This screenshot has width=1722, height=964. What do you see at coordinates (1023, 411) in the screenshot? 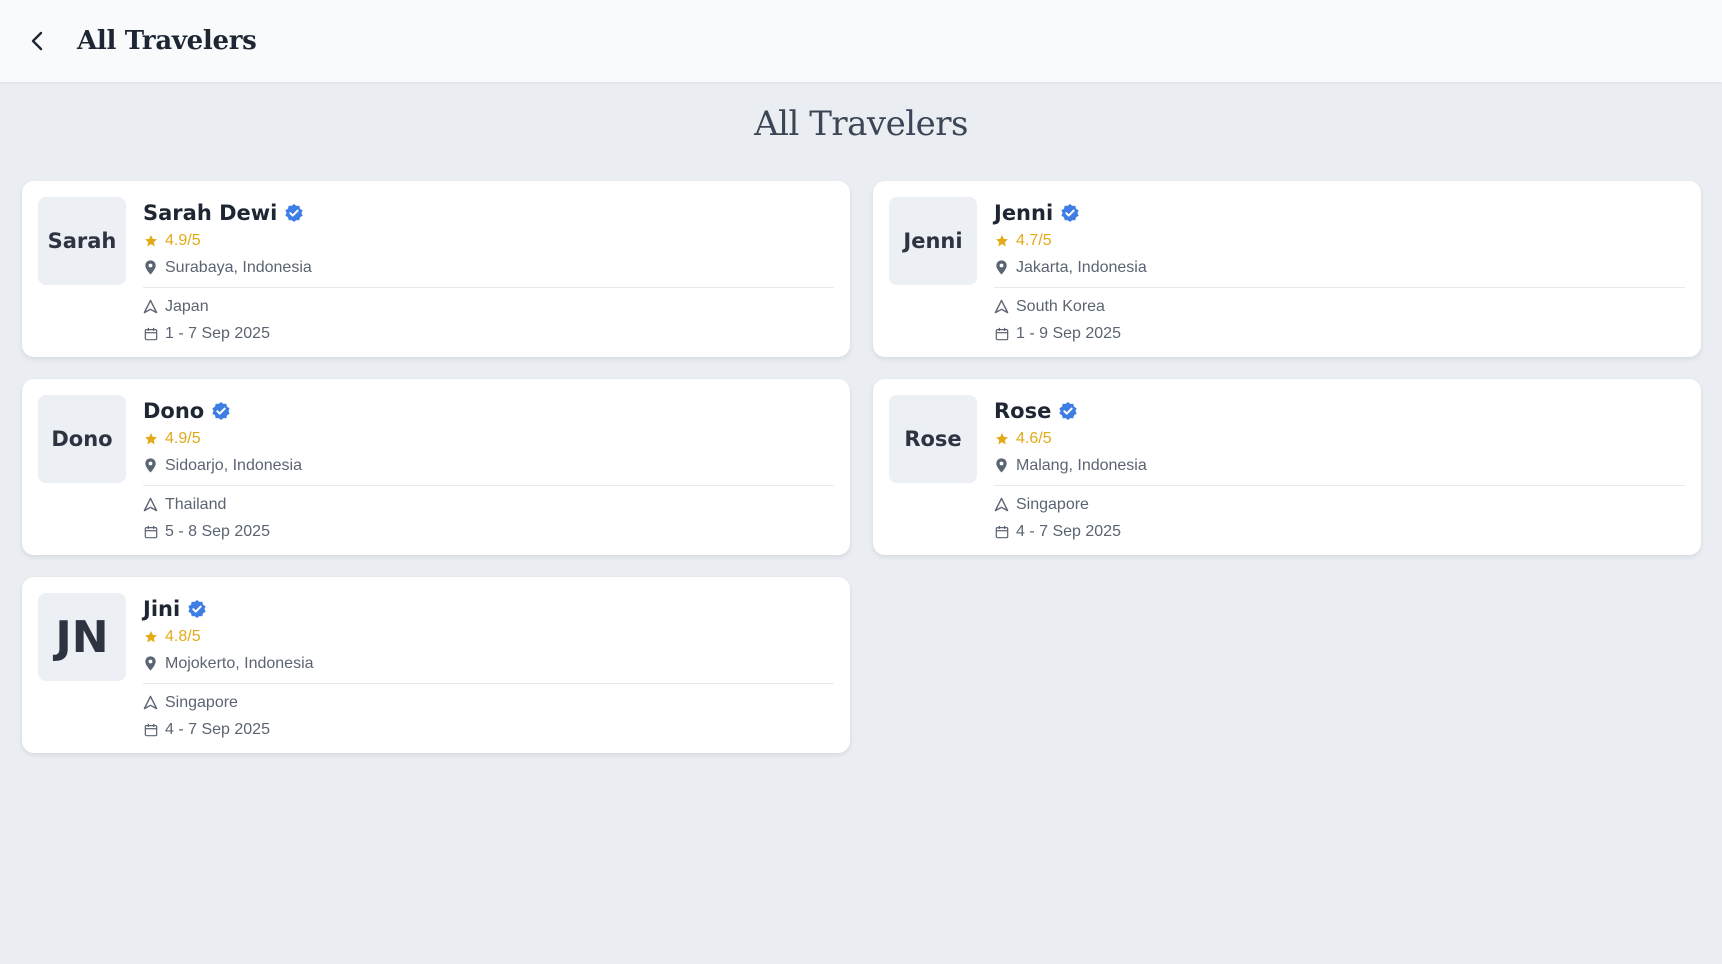
I see `traveler-name: Rose` at bounding box center [1023, 411].